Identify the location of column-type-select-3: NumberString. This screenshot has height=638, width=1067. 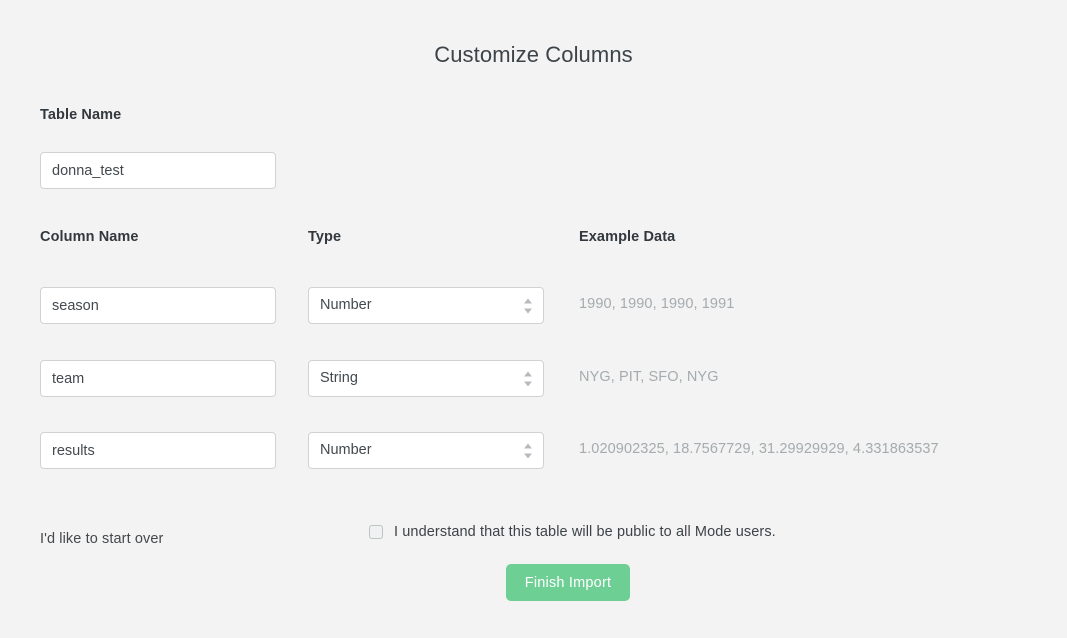
(426, 450).